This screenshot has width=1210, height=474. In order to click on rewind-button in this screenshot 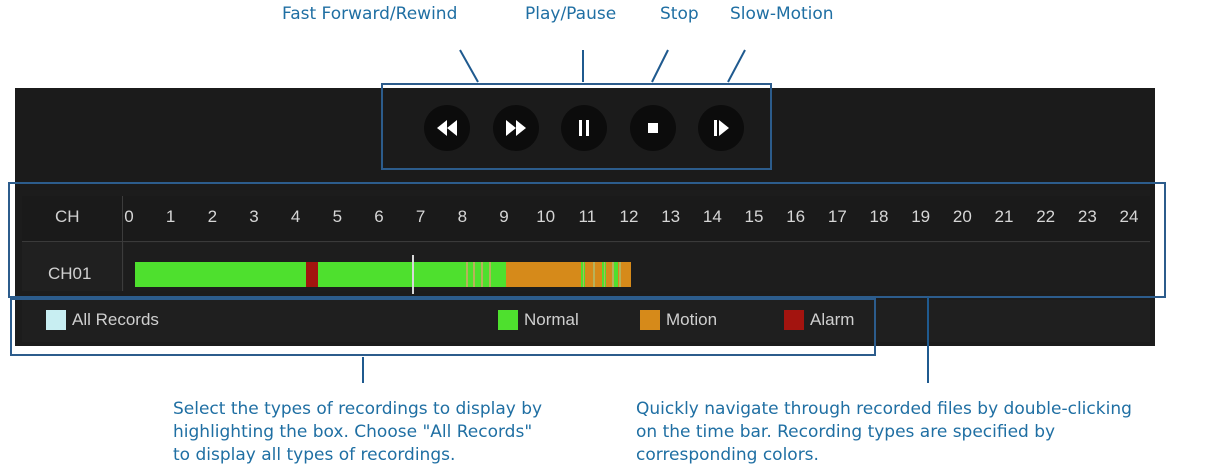, I will do `click(447, 128)`.